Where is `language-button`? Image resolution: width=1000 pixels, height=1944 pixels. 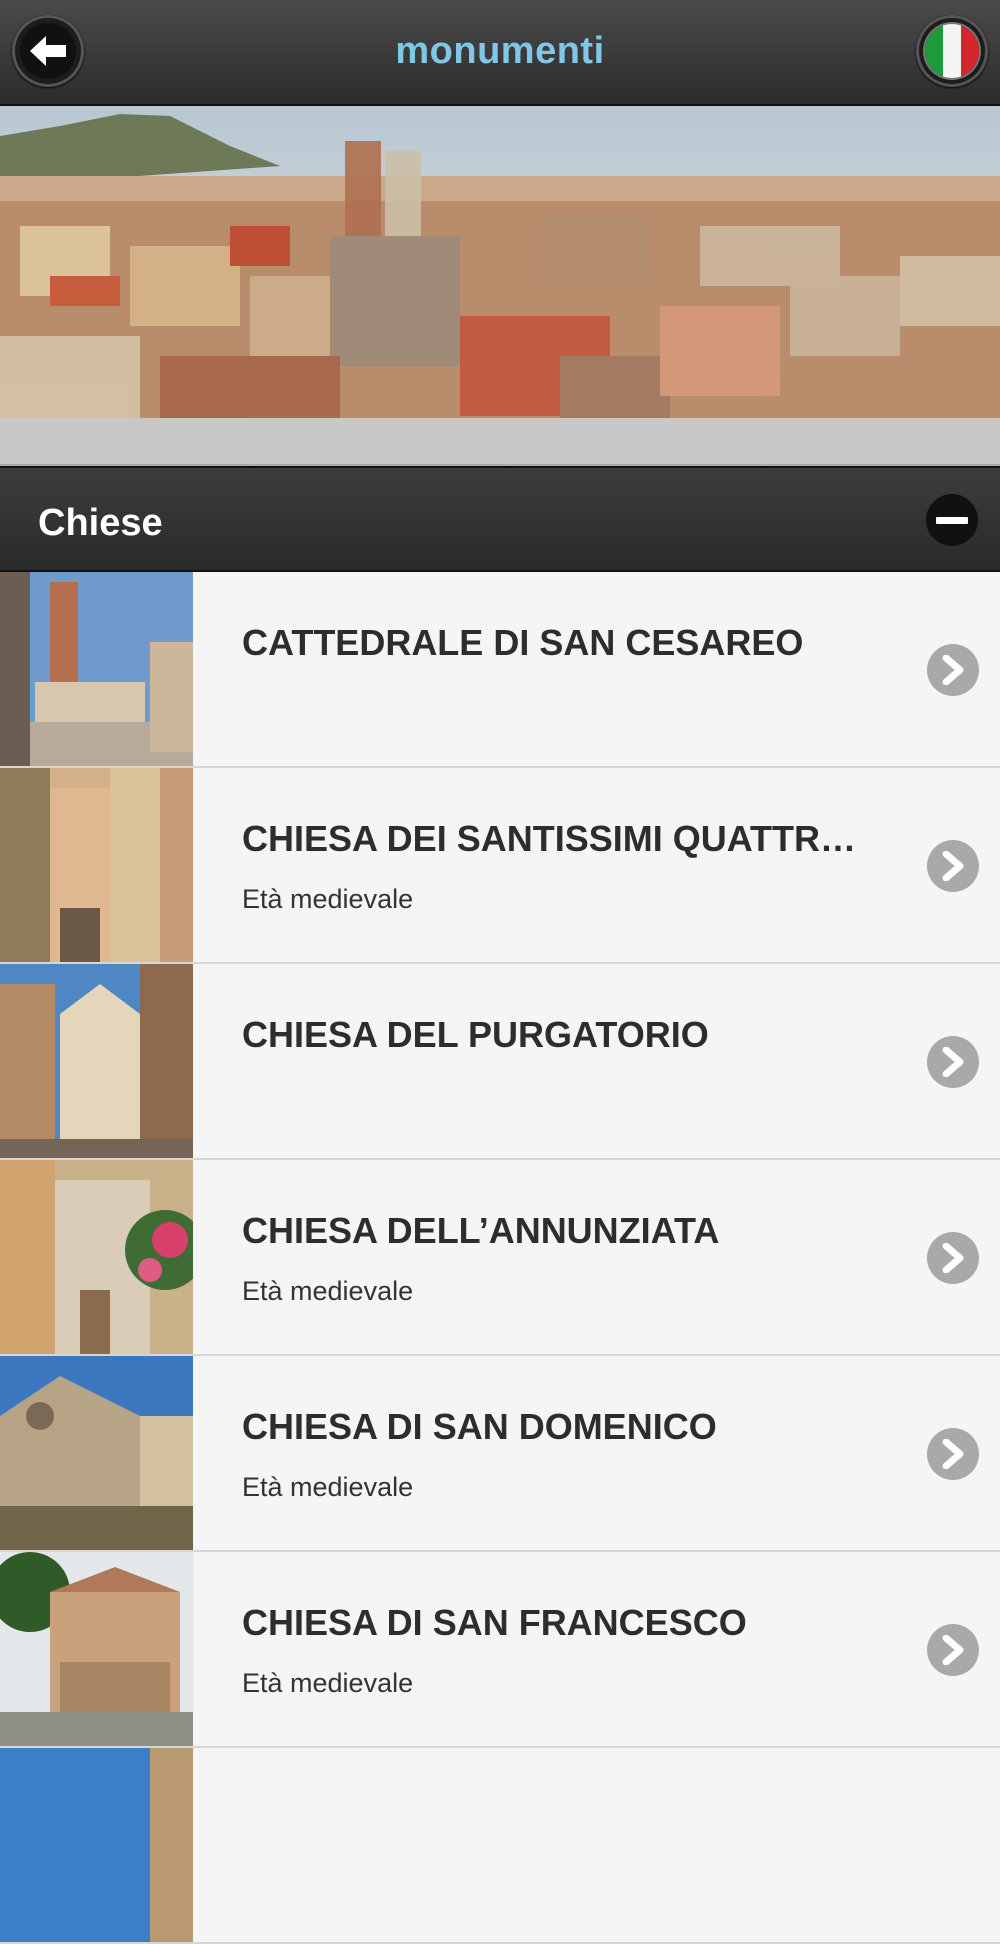
language-button is located at coordinates (952, 51).